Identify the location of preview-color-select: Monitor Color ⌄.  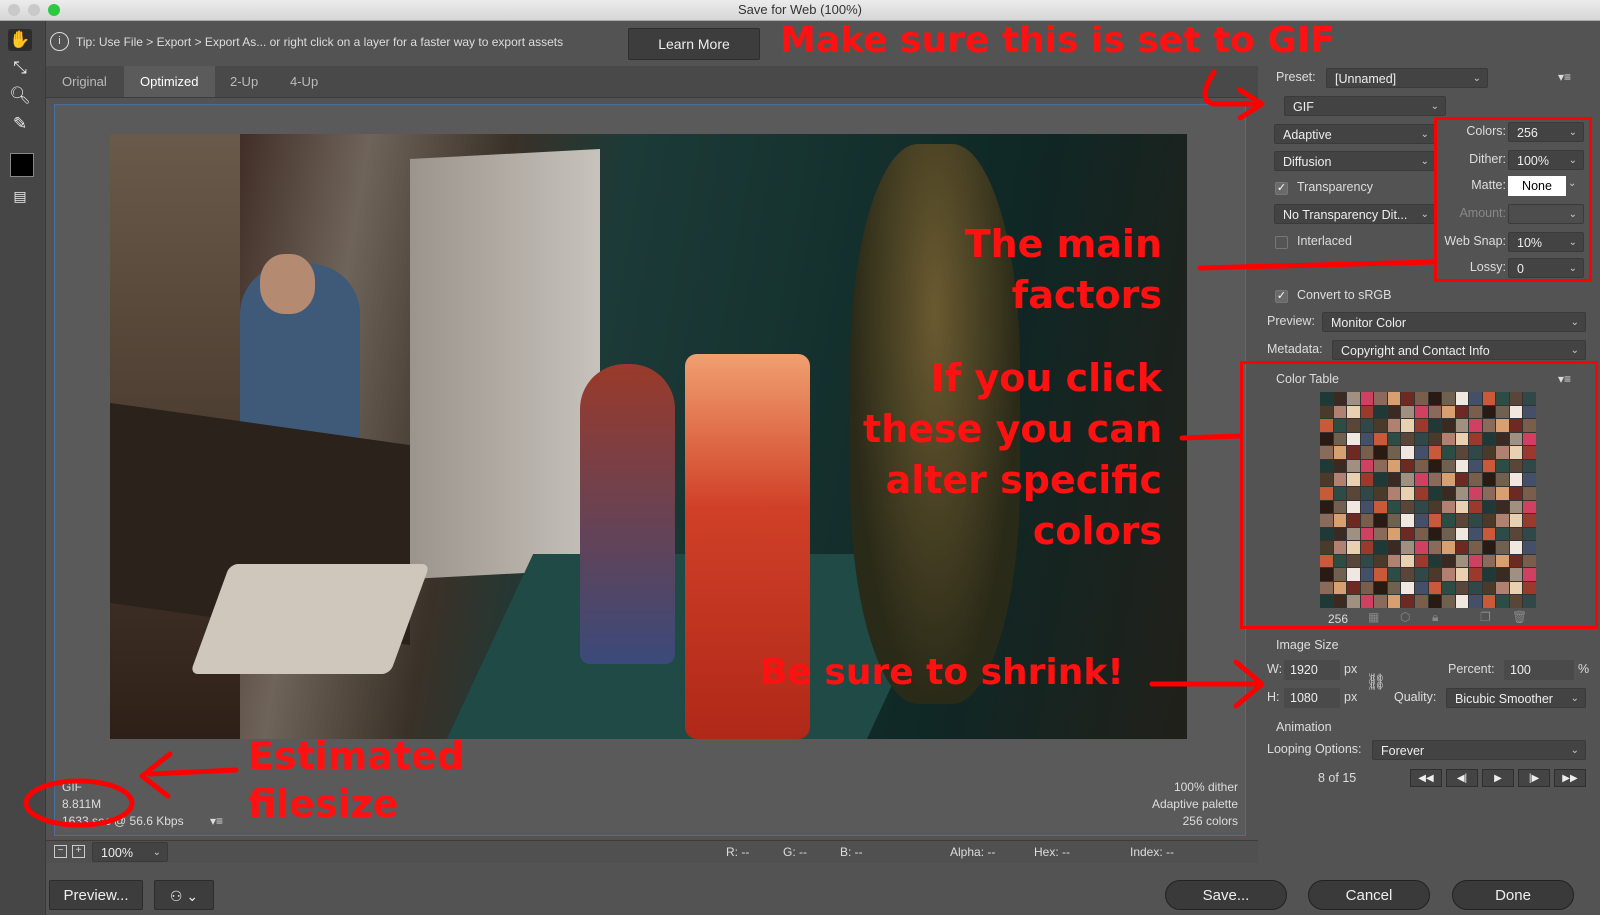
(1454, 322).